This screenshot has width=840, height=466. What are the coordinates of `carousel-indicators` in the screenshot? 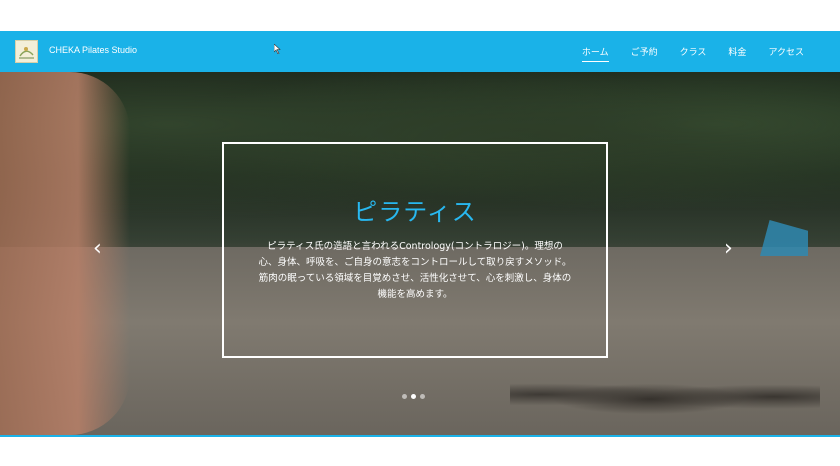 It's located at (413, 396).